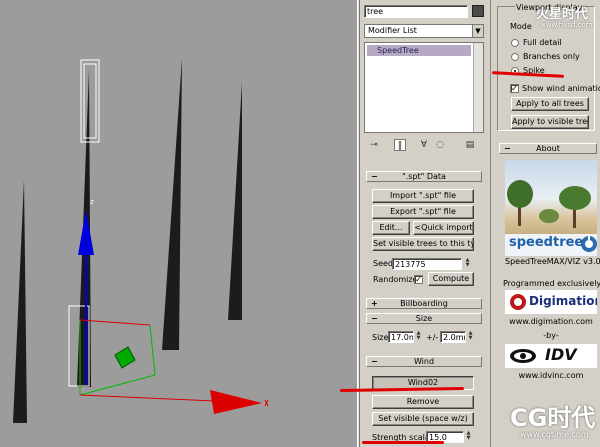 The height and width of the screenshot is (447, 600). What do you see at coordinates (374, 145) in the screenshot?
I see `pin-stack-icon: ⊸` at bounding box center [374, 145].